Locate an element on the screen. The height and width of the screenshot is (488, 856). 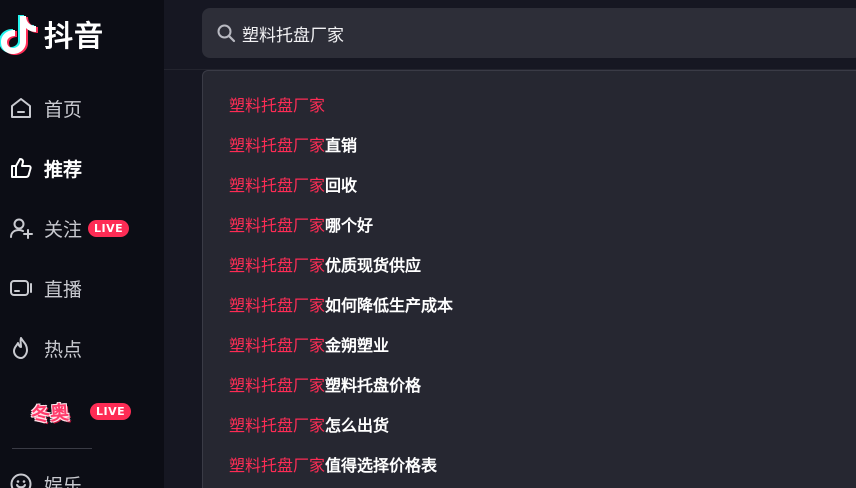
sidebar-item-recommend: 推荐 is located at coordinates (45, 168).